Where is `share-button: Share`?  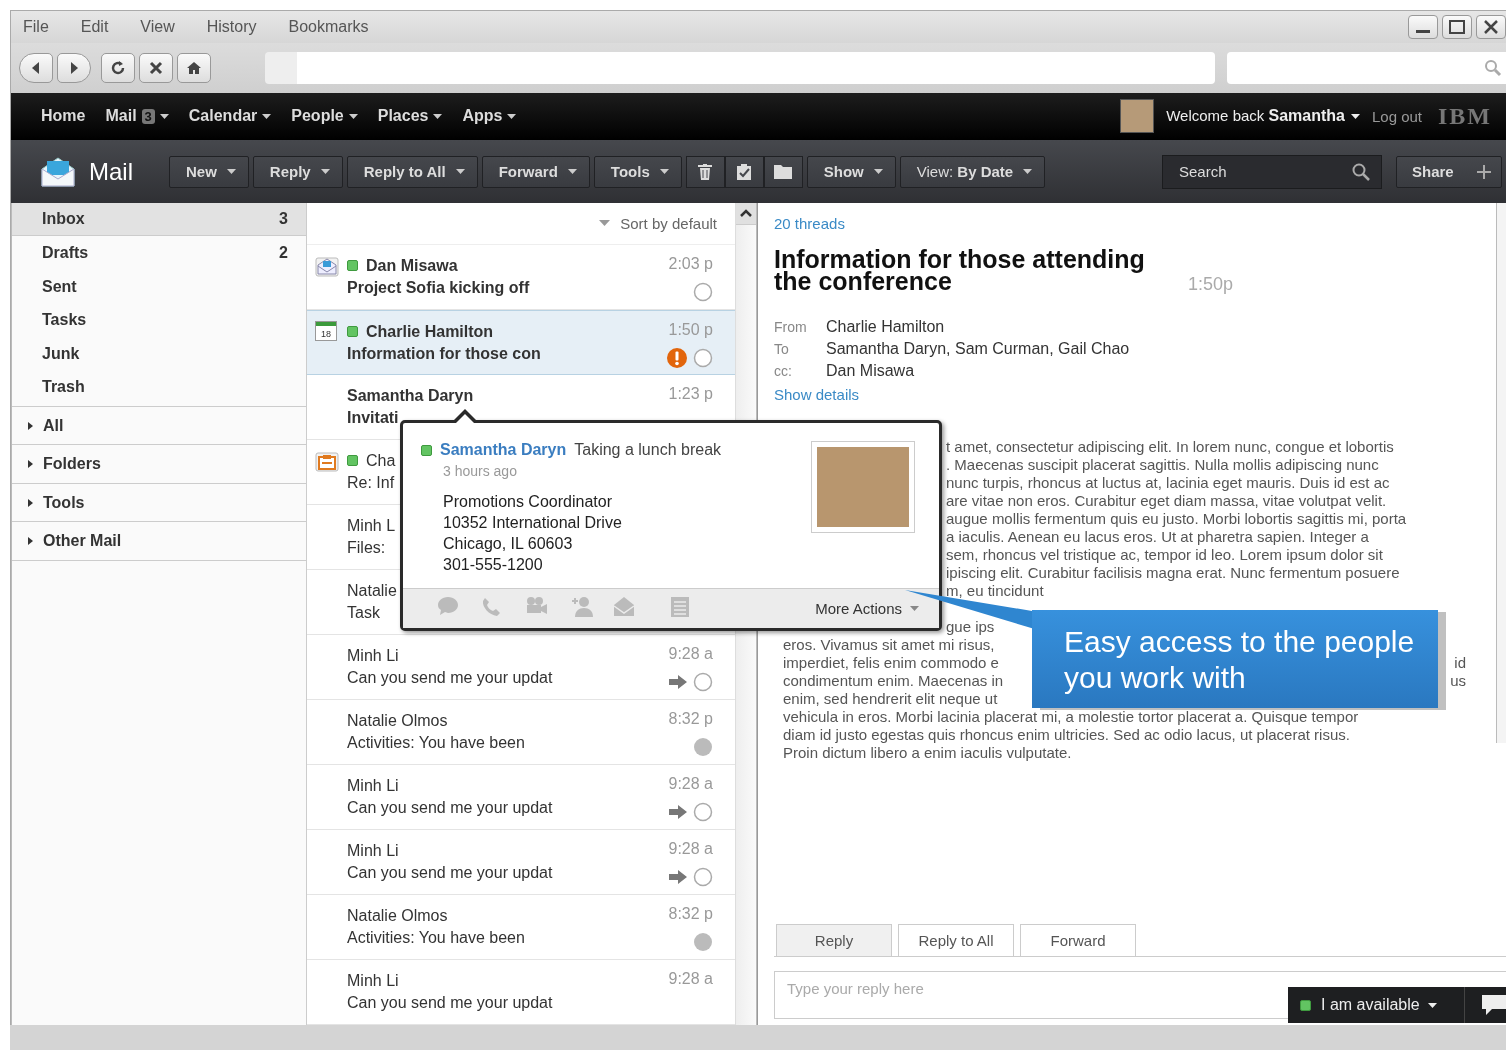
share-button: Share is located at coordinates (1449, 171).